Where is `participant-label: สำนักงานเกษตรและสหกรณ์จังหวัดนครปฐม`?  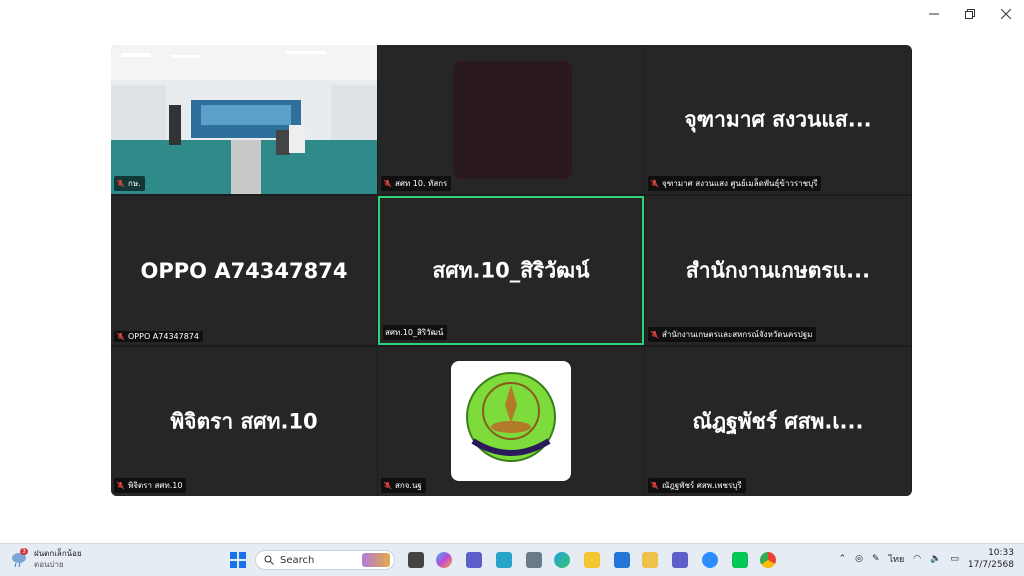
participant-label: สำนักงานเกษตรและสหกรณ์จังหวัดนครปฐม is located at coordinates (732, 334).